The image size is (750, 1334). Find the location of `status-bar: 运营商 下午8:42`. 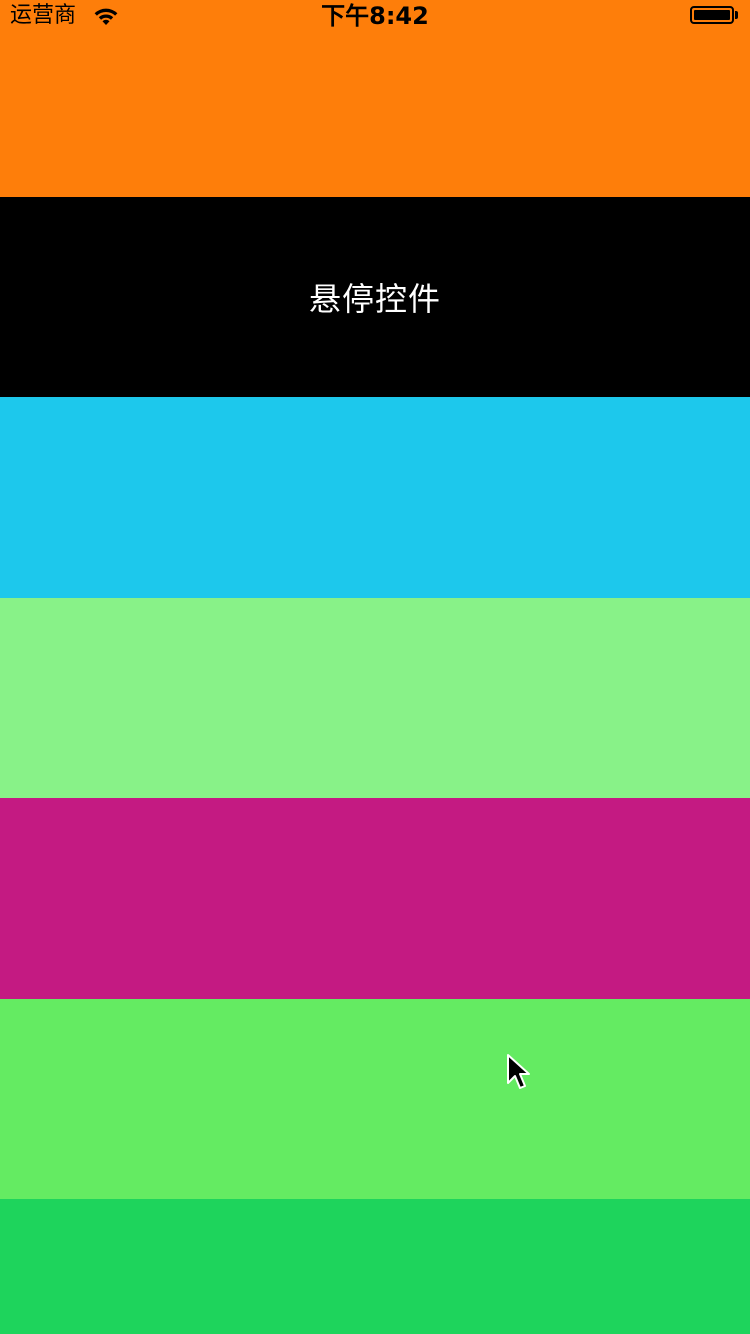

status-bar: 运营商 下午8:42 is located at coordinates (375, 17).